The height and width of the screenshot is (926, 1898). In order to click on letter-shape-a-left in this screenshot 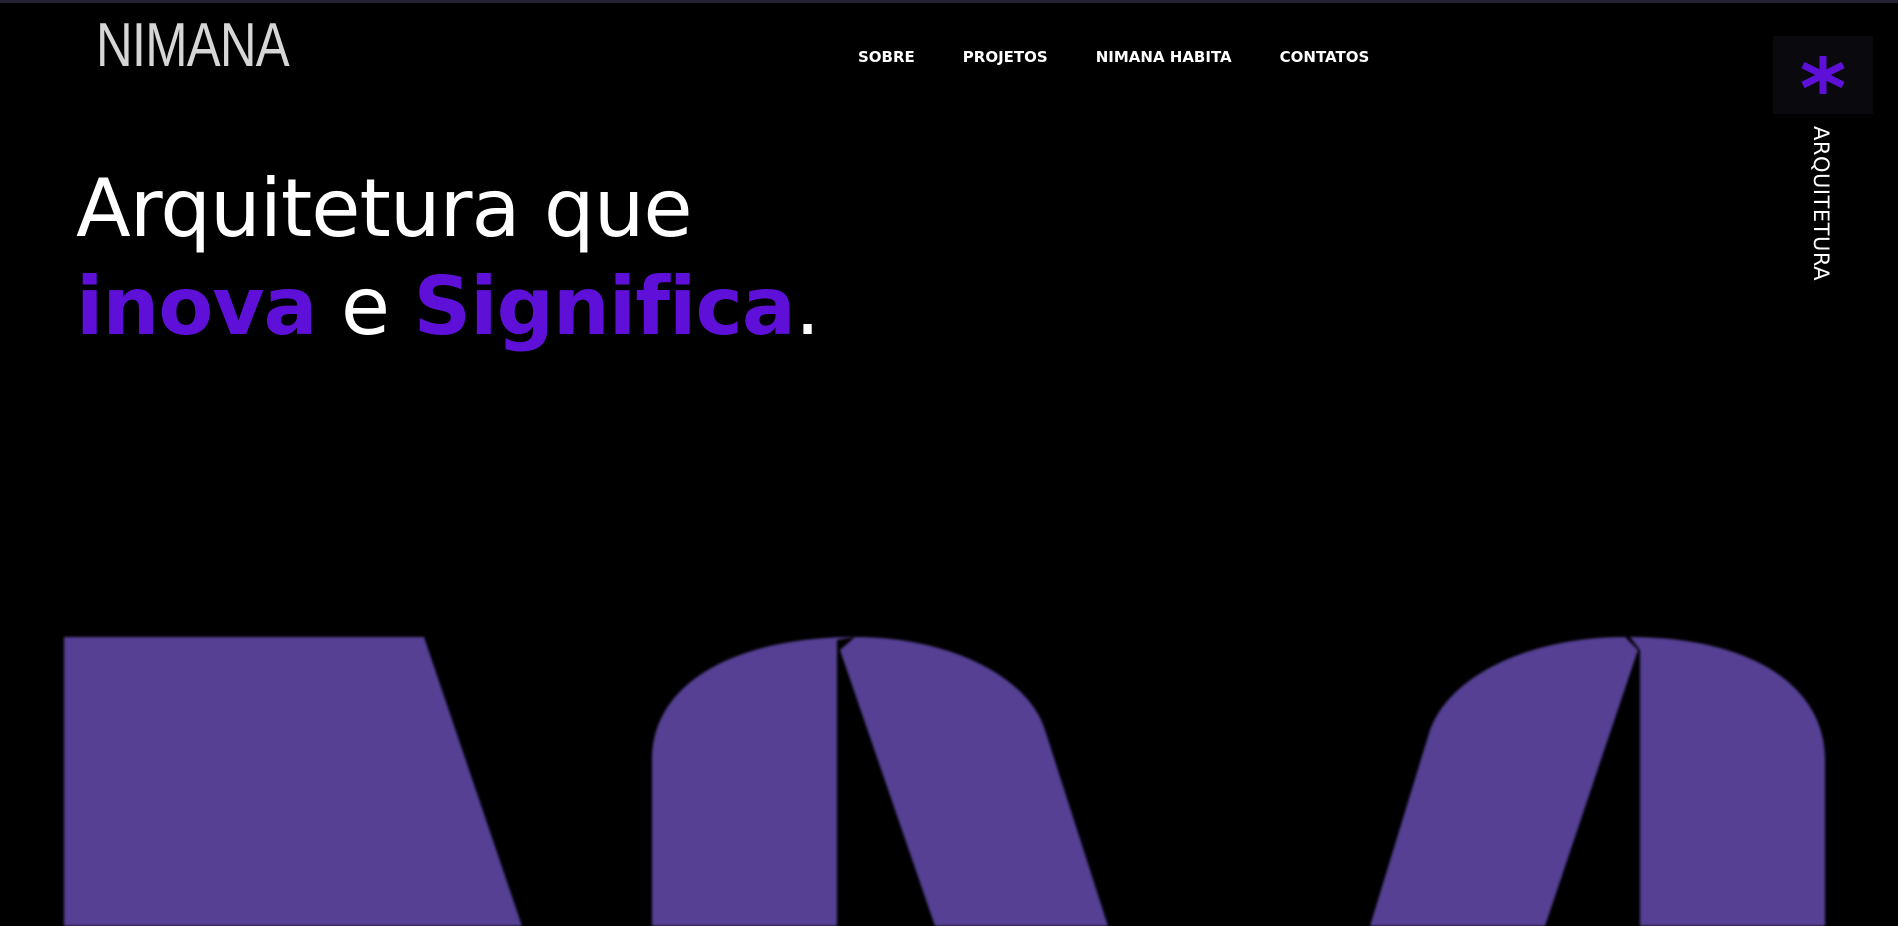, I will do `click(753, 781)`.